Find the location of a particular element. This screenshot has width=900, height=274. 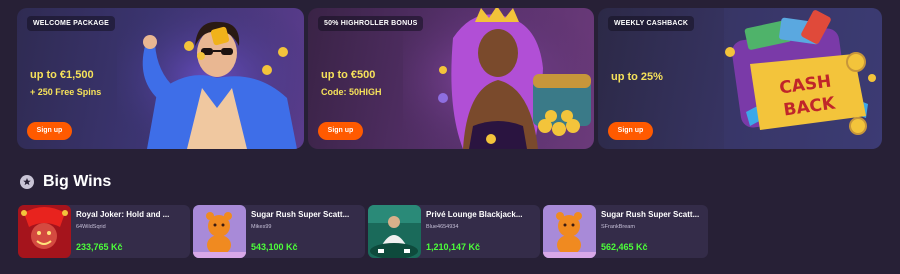

promo-highroller-illustration is located at coordinates (498, 78).